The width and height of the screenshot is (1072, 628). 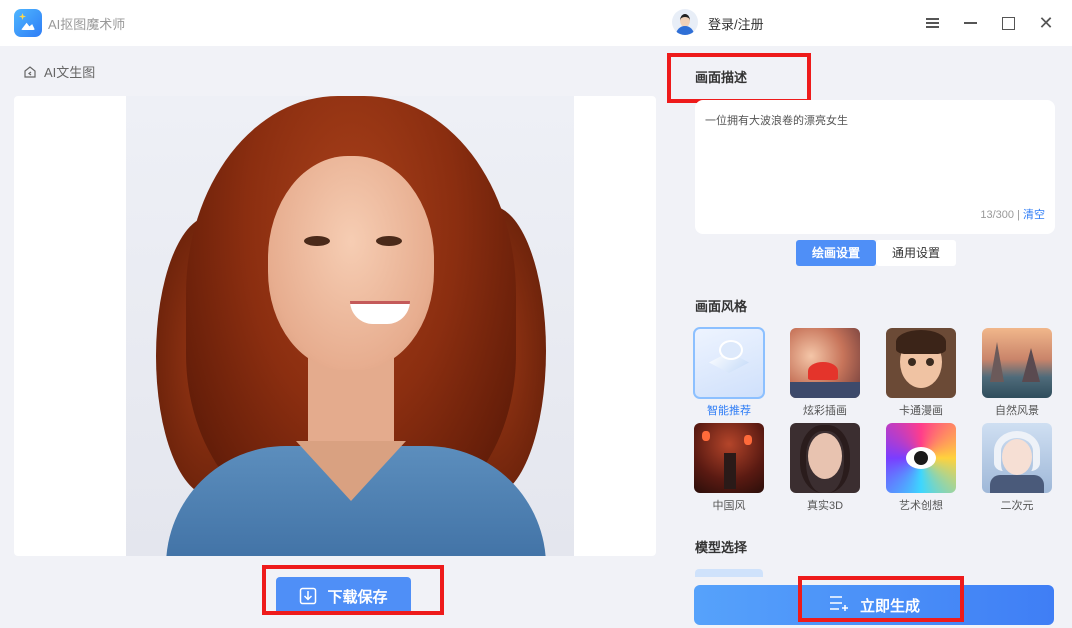 What do you see at coordinates (921, 506) in the screenshot?
I see `style-label: 艺术创想` at bounding box center [921, 506].